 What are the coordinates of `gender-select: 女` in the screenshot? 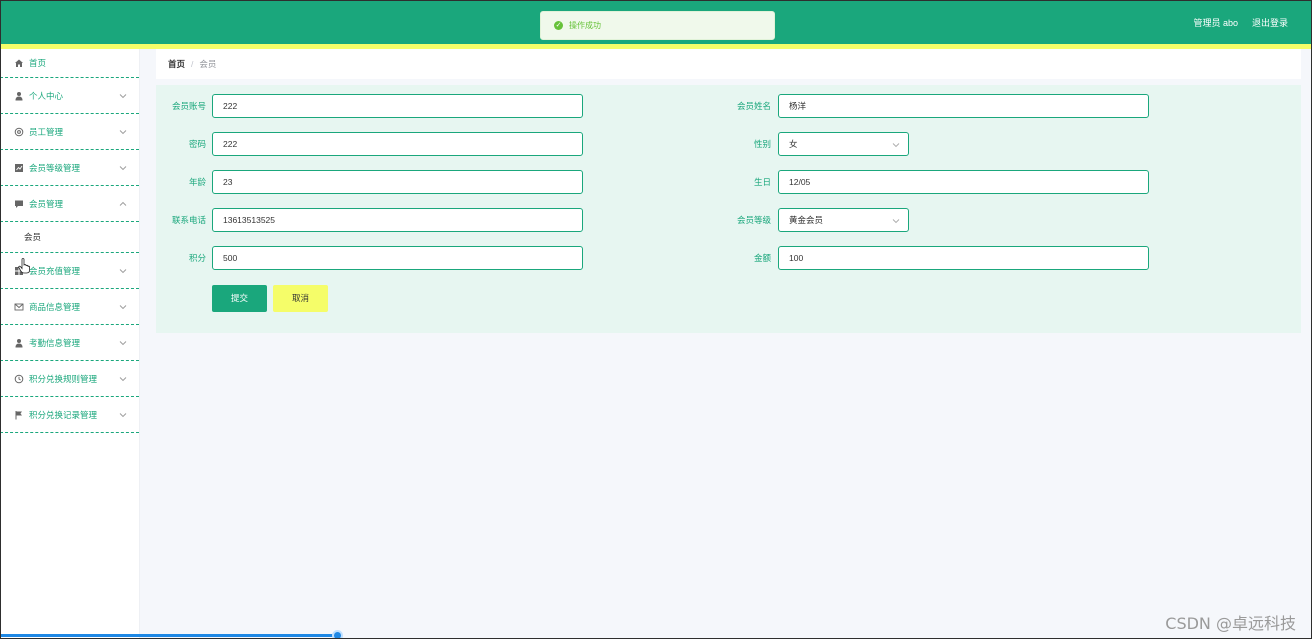 It's located at (843, 144).